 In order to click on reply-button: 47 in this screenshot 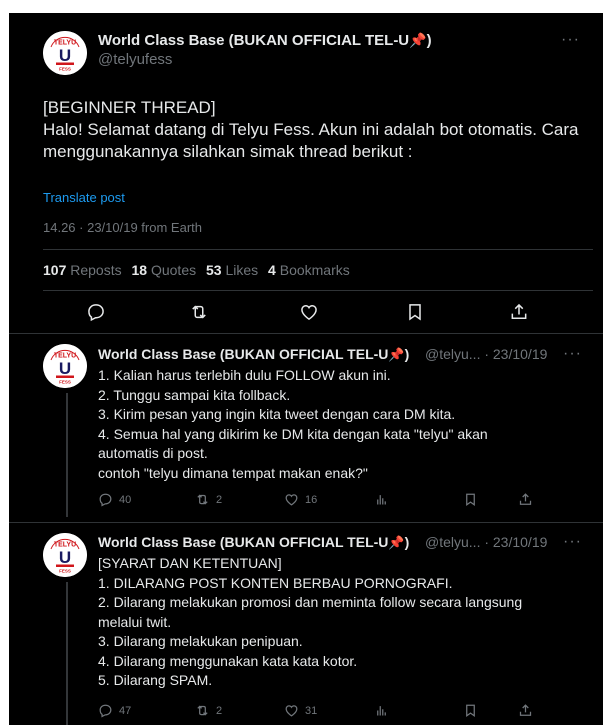, I will do `click(114, 710)`.